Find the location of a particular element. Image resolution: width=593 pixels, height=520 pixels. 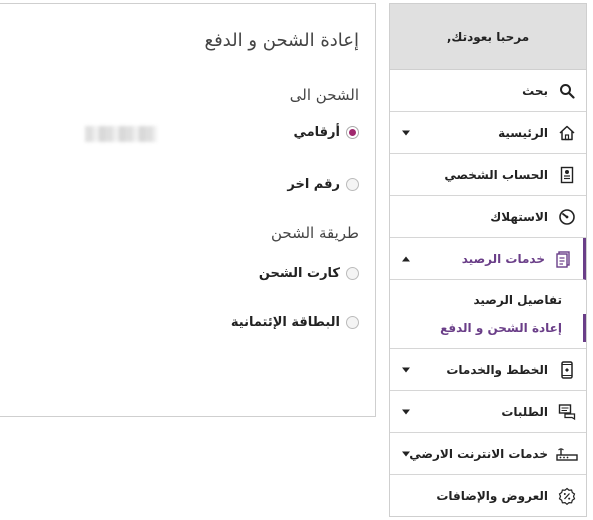

radio-credit-card-circle is located at coordinates (352, 322).